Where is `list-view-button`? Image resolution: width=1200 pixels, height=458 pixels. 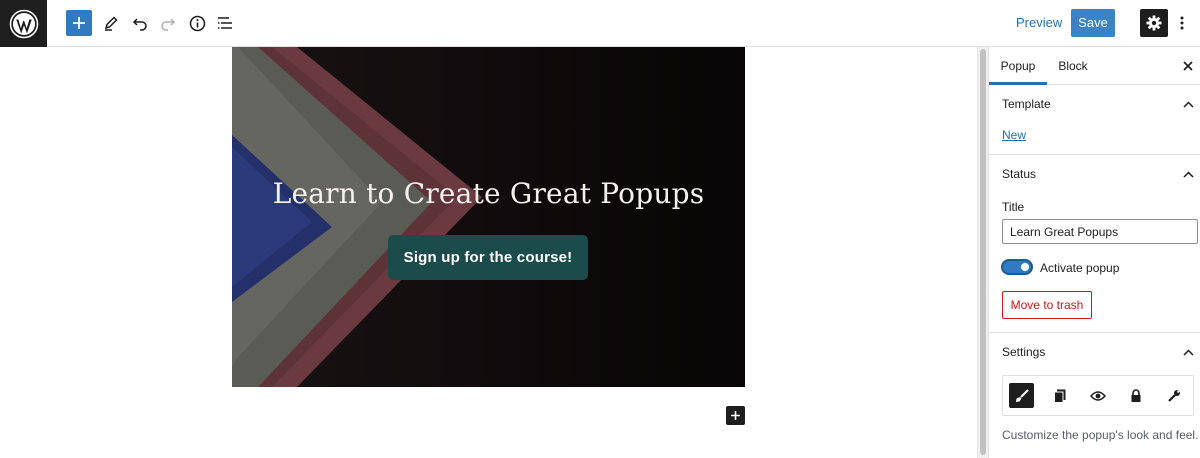
list-view-button is located at coordinates (225, 23).